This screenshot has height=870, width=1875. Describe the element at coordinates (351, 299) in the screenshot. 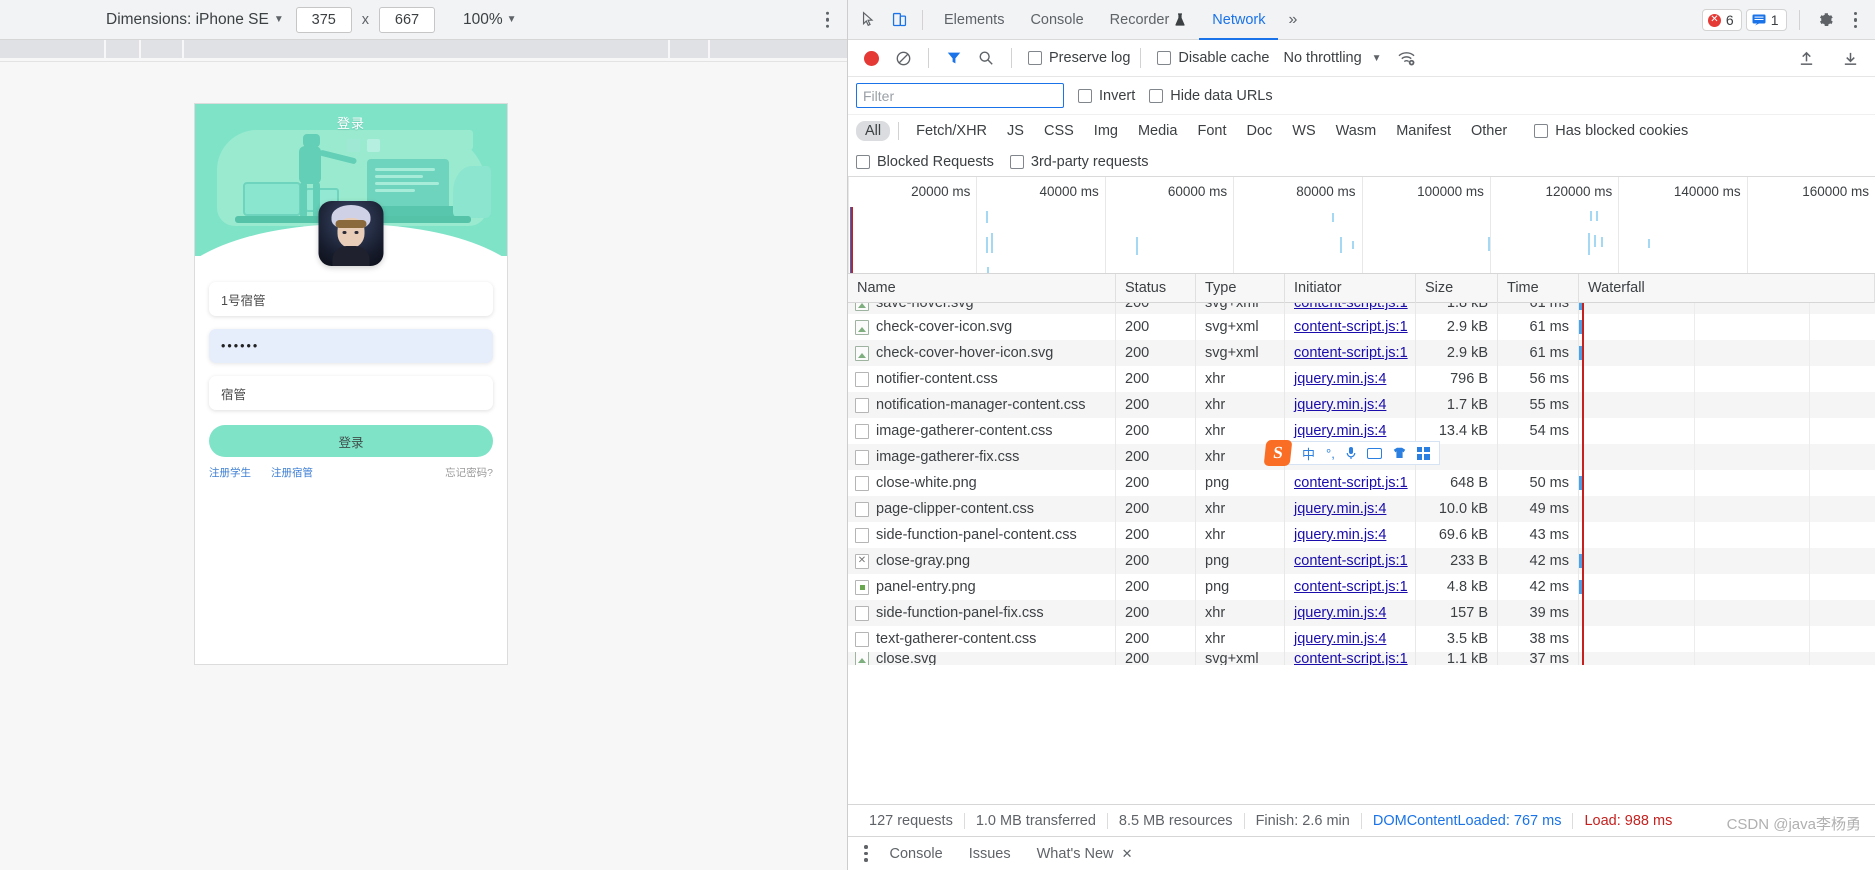

I see `username-input: 1号宿管` at that location.